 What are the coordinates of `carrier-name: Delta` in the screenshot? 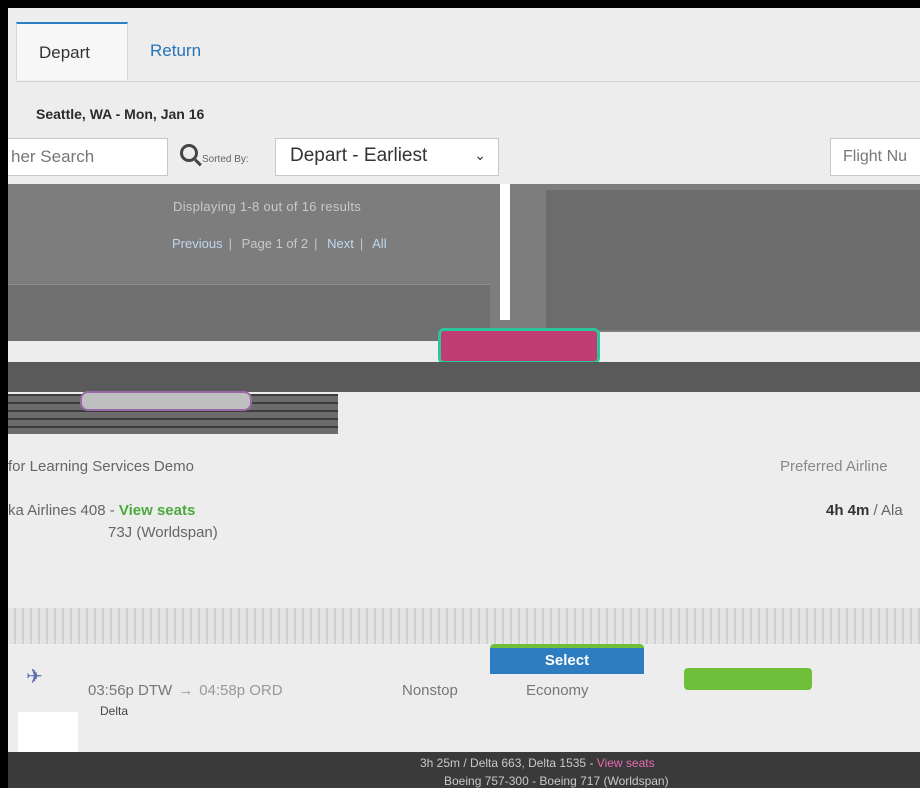 It's located at (114, 711).